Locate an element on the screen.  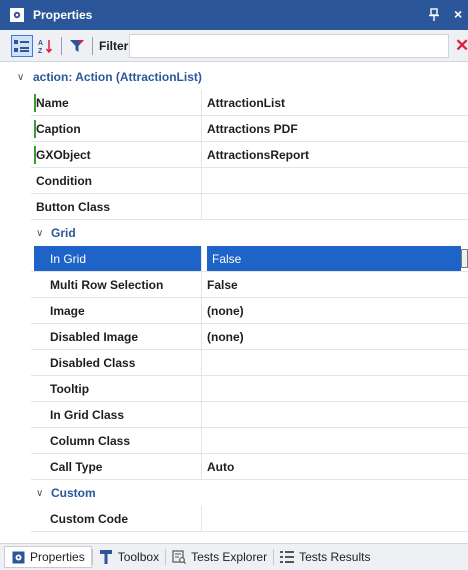
property-name: Call Type is located at coordinates (118, 466).